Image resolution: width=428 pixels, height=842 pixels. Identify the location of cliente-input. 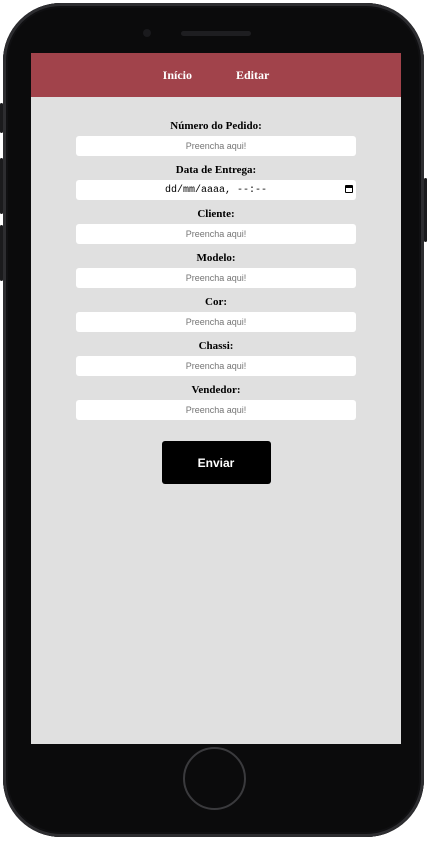
(216, 234).